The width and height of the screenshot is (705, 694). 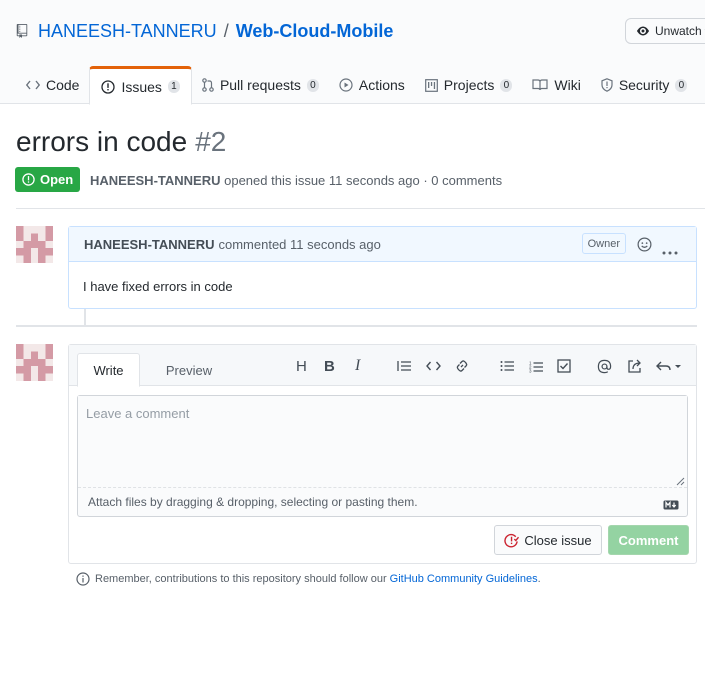 What do you see at coordinates (208, 85) in the screenshot?
I see `git-pull-request-icon` at bounding box center [208, 85].